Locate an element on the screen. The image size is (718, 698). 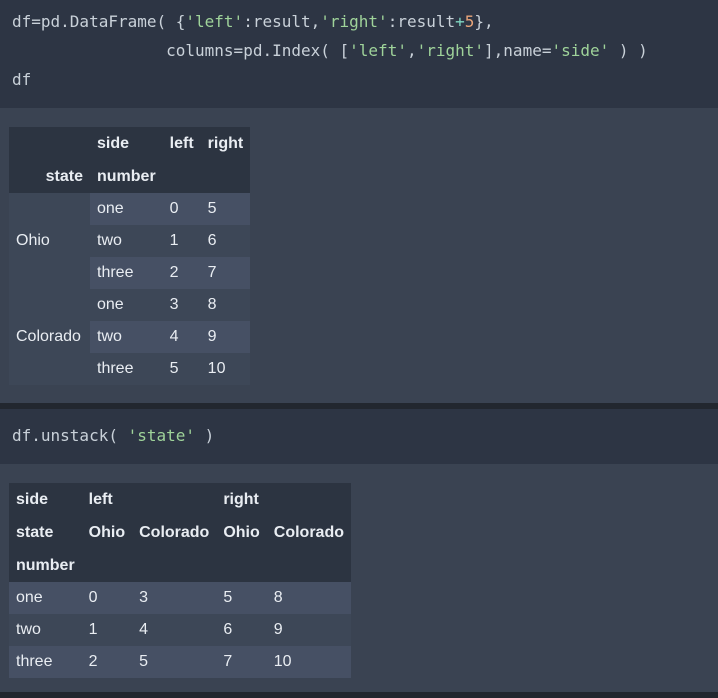
value-right: 7 is located at coordinates (225, 273).